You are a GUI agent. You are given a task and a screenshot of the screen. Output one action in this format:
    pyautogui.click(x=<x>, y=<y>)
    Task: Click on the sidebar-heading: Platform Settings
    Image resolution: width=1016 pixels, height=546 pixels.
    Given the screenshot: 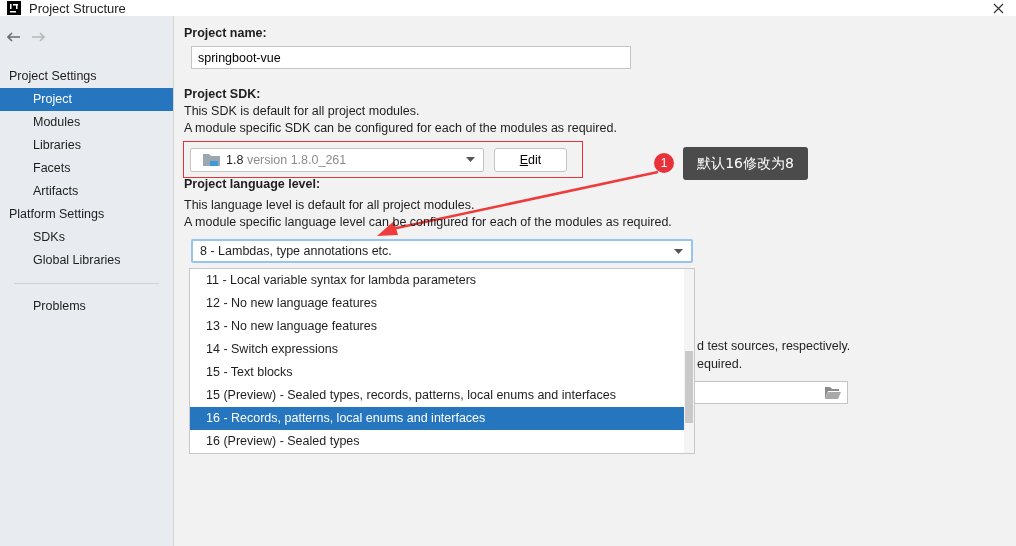 What is the action you would take?
    pyautogui.click(x=57, y=214)
    